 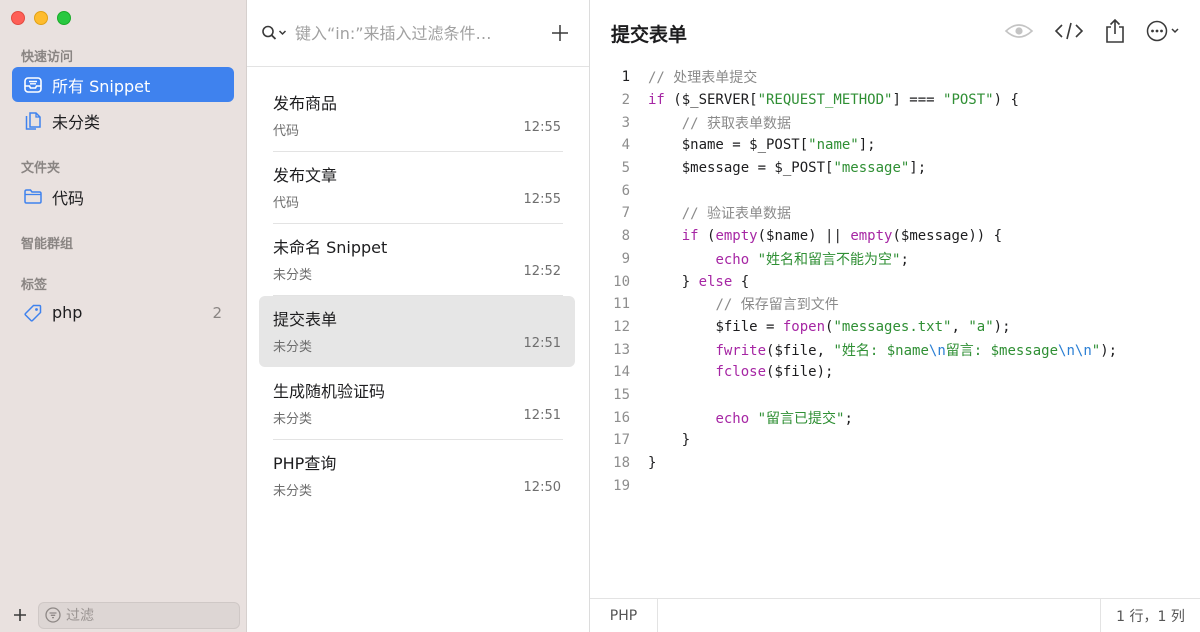 I want to click on tag-count-badge: 2, so click(x=217, y=312).